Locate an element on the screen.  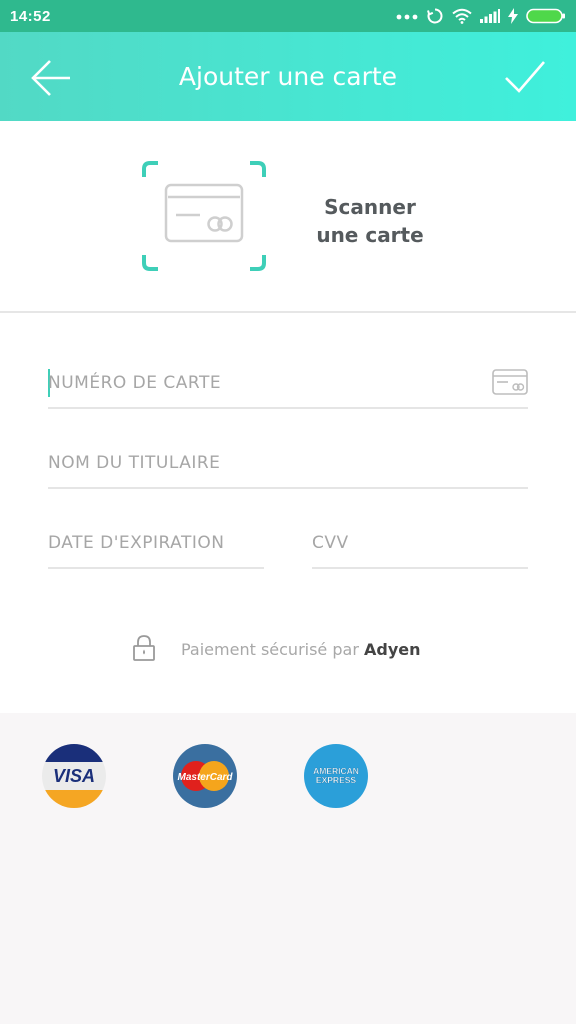
visa-logo-graphic: VISA is located at coordinates (74, 776).